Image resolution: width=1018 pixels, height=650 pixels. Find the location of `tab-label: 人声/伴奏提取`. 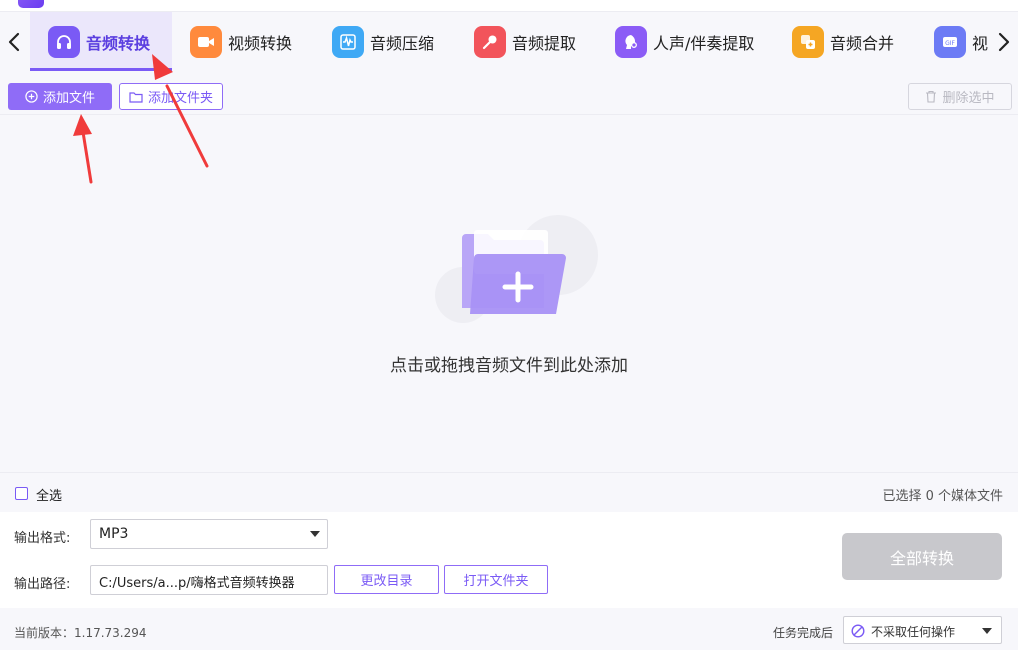

tab-label: 人声/伴奏提取 is located at coordinates (704, 43).